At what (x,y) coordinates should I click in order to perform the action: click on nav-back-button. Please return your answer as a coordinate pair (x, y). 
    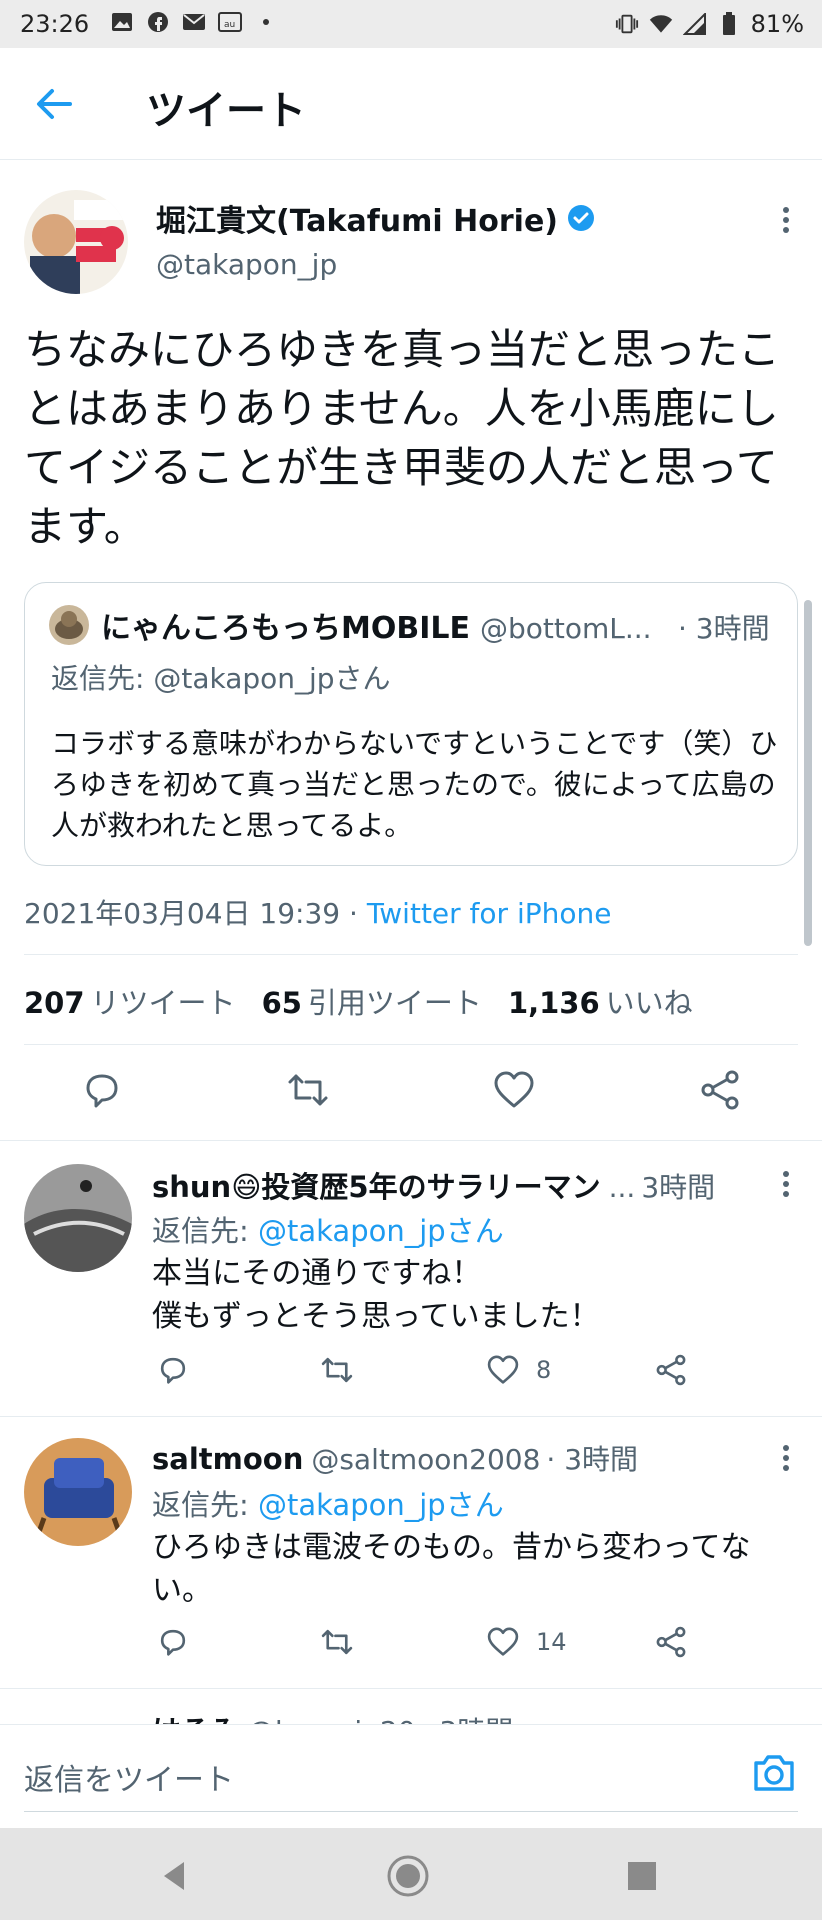
    Looking at the image, I should click on (174, 1876).